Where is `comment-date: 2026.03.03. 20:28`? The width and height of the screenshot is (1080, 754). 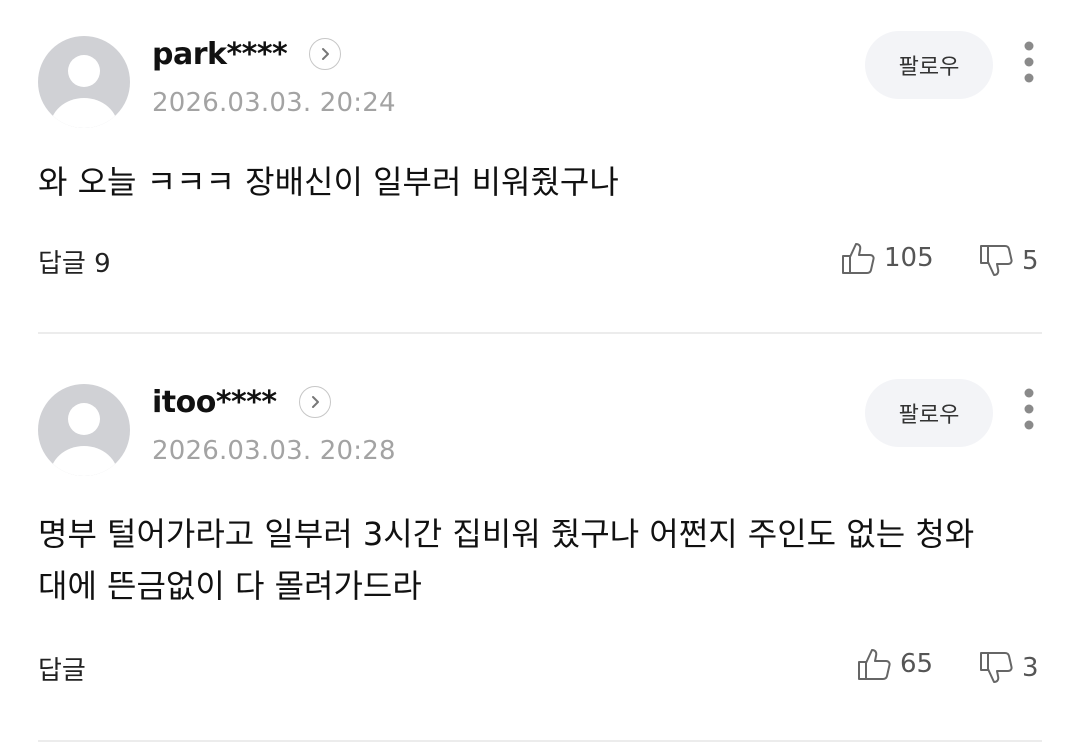
comment-date: 2026.03.03. 20:28 is located at coordinates (274, 451).